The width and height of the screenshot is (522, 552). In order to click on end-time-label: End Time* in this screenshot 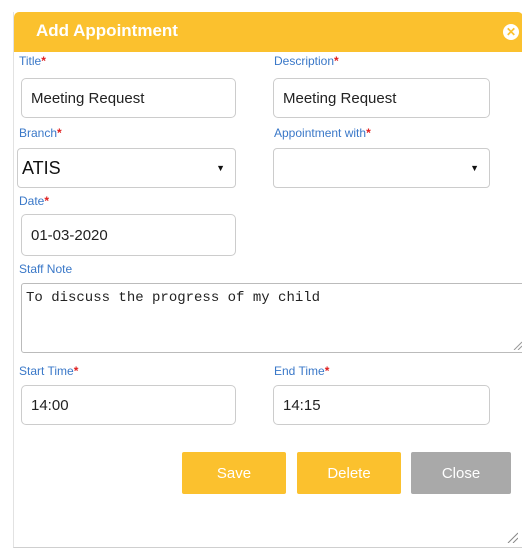, I will do `click(301, 371)`.